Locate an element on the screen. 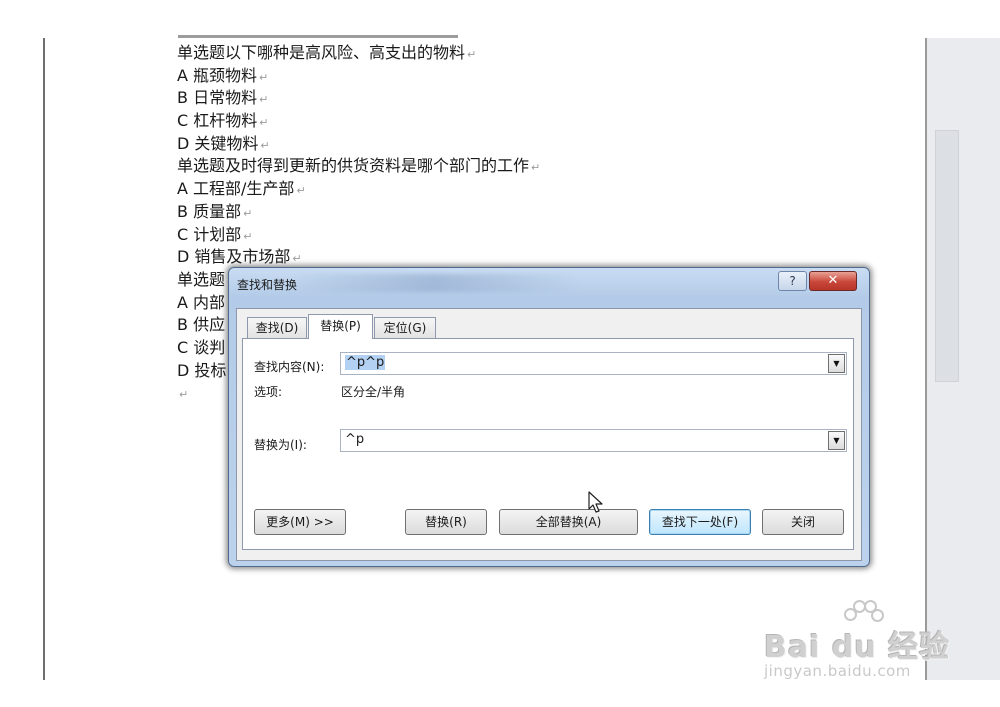 The height and width of the screenshot is (707, 1000). doc-line: A 瓶颈物料 ↵ is located at coordinates (223, 75).